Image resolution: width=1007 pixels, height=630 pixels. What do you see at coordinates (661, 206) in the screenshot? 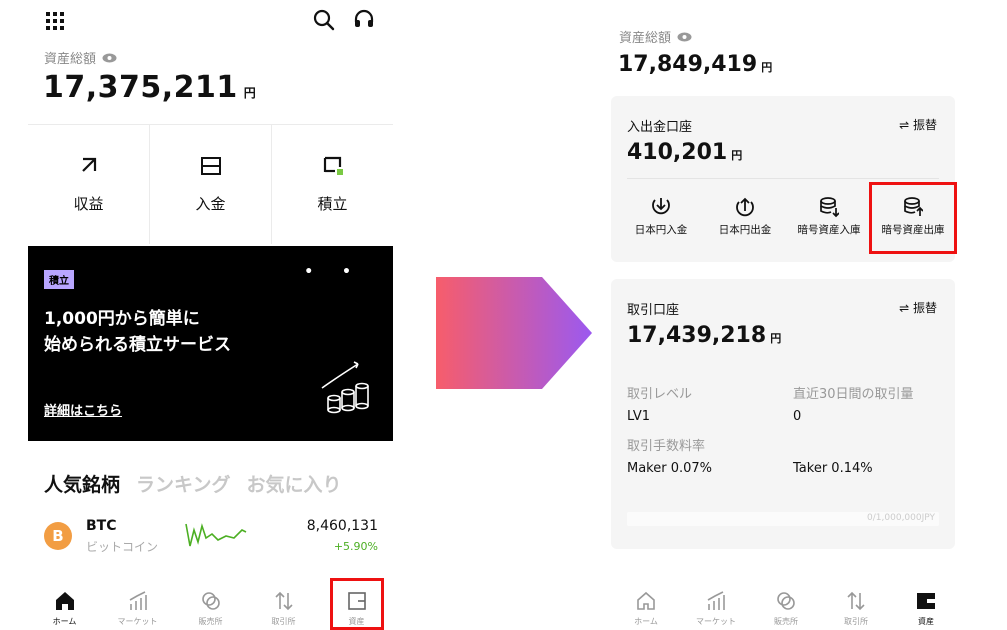
I see `download-icon` at bounding box center [661, 206].